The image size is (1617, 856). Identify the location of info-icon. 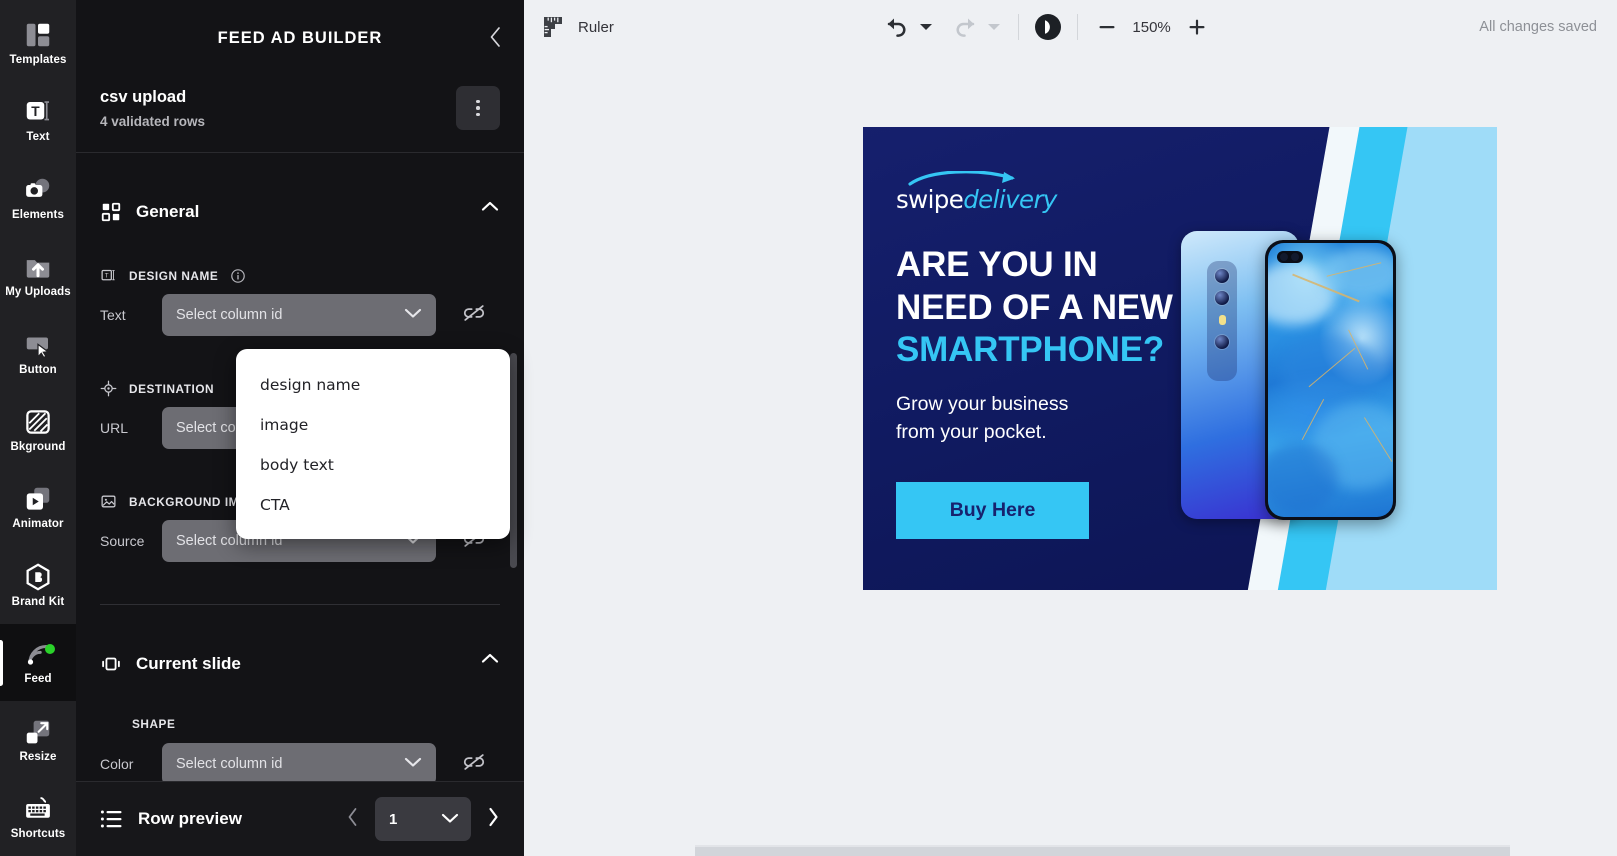
(238, 276).